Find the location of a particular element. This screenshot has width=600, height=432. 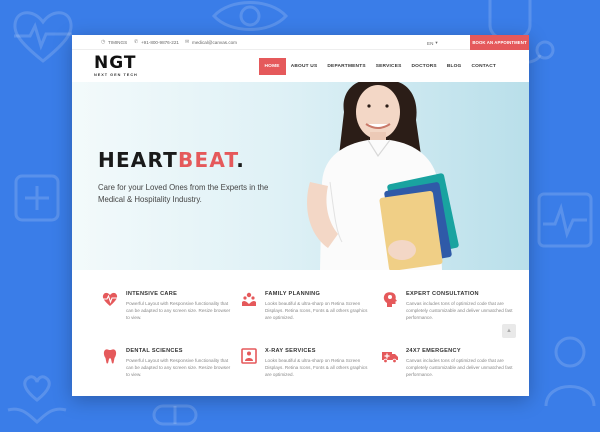

clock-icon: ◷ is located at coordinates (103, 42).